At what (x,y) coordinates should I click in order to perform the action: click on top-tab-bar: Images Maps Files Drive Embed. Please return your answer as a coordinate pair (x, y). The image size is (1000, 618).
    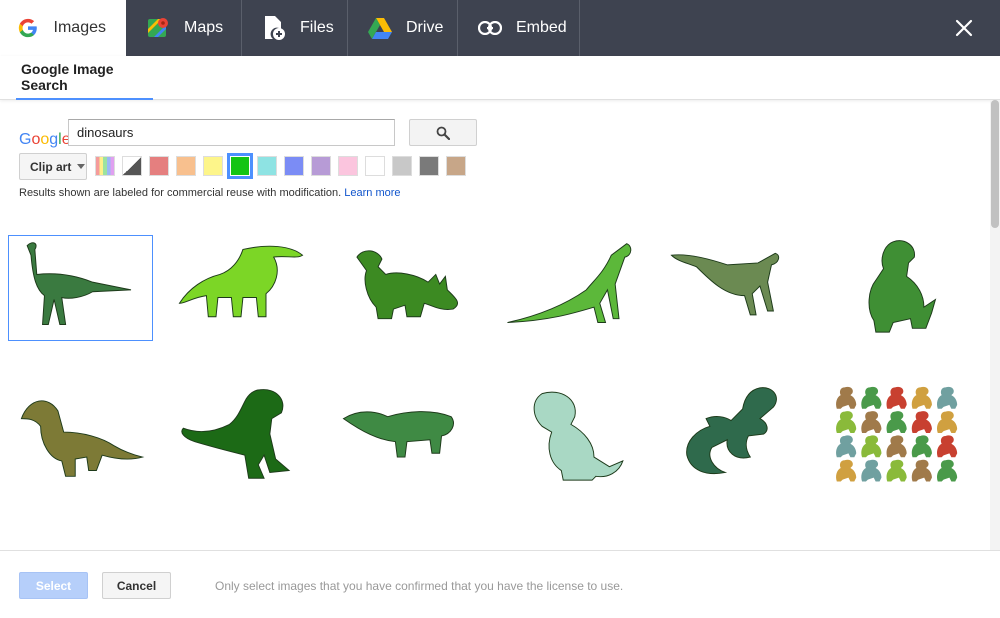
    Looking at the image, I should click on (500, 28).